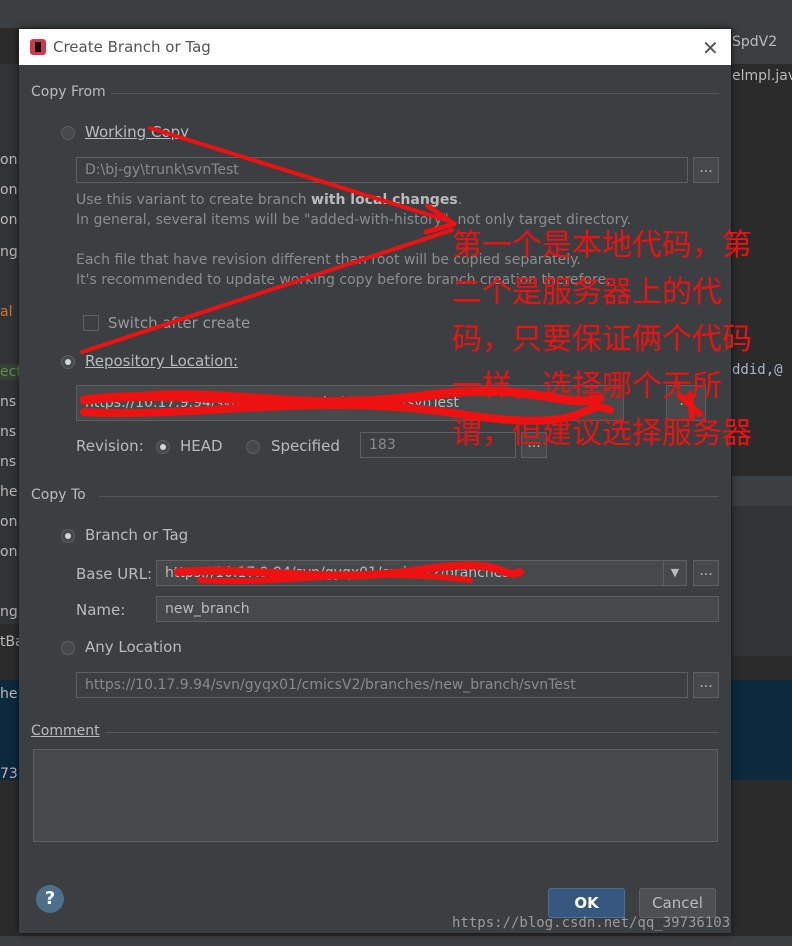 This screenshot has height=946, width=792. I want to click on redaction-scribble, so click(335, 578).